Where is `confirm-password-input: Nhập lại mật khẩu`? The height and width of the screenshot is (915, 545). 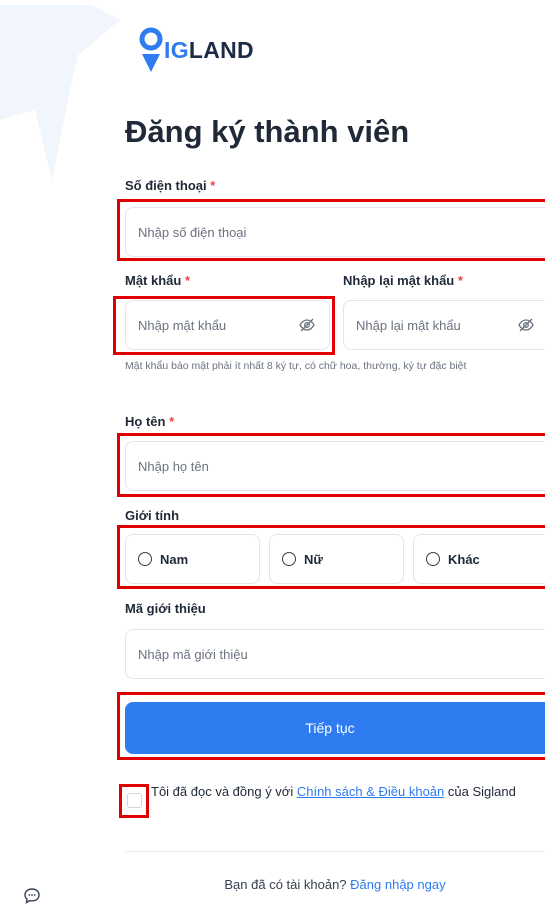 confirm-password-input: Nhập lại mật khẩu is located at coordinates (444, 325).